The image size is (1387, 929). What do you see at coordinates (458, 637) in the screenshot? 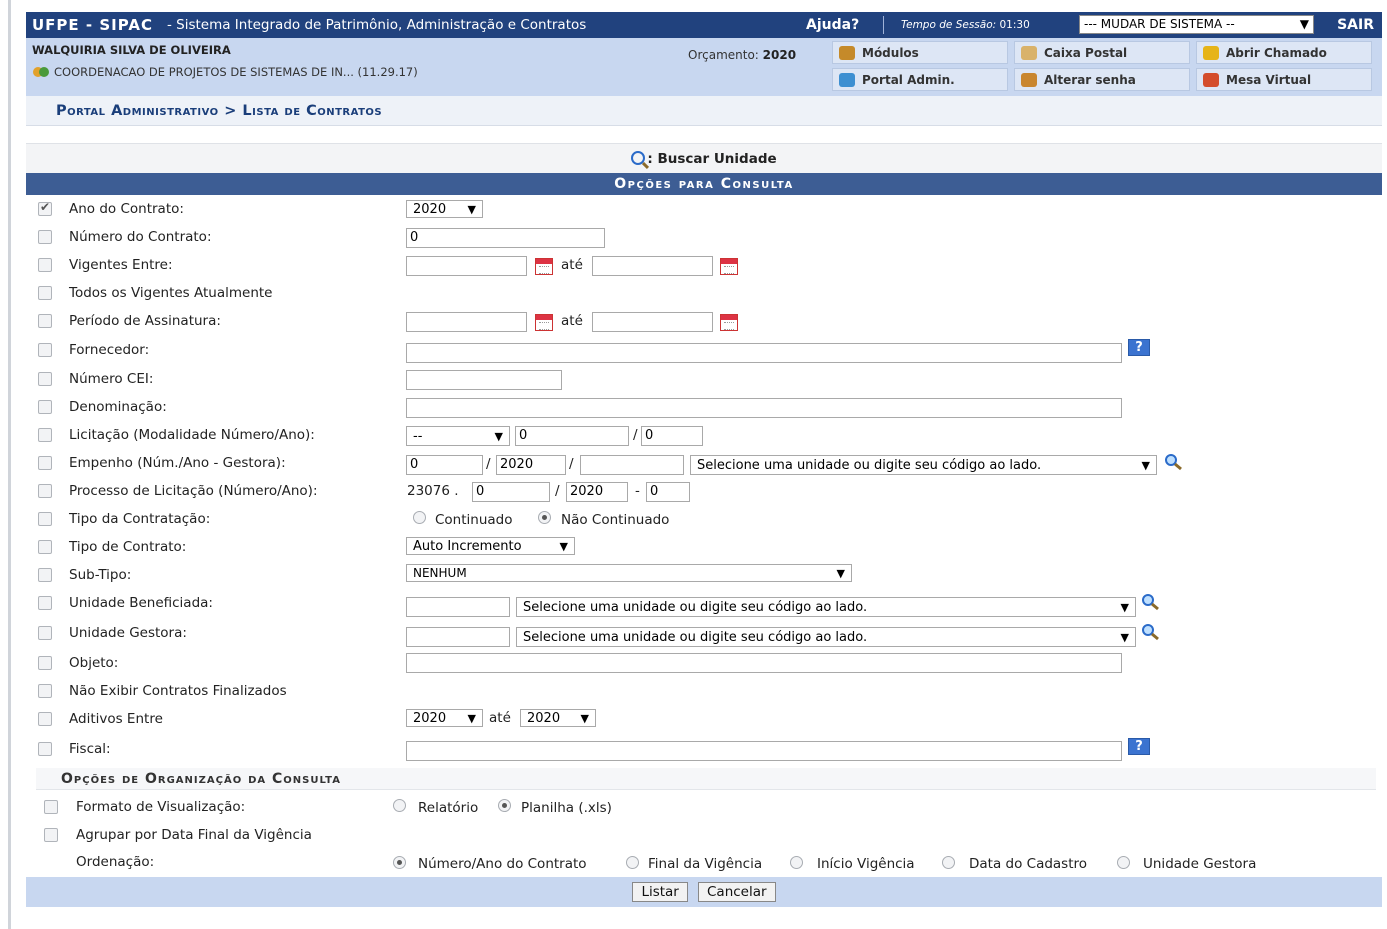
I see `gestora-code-input` at bounding box center [458, 637].